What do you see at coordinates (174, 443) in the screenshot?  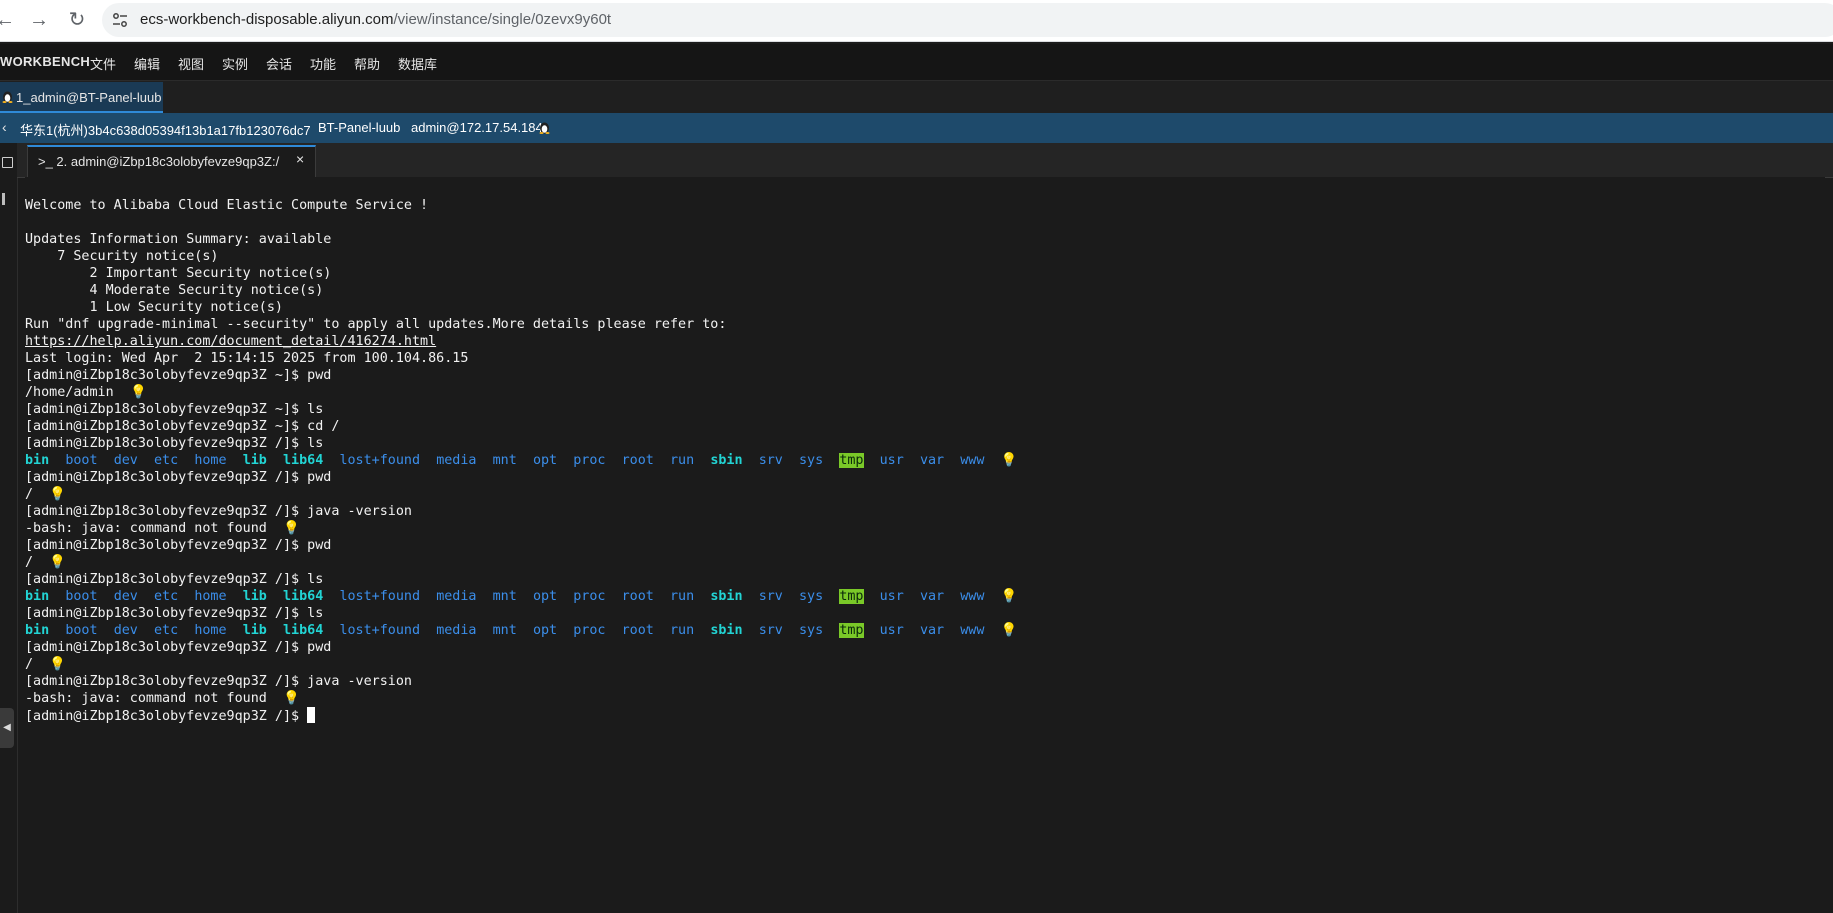 I see `terminal-line: [admin@iZbp18c3olobyfevze9qp3Z /]$ ls` at bounding box center [174, 443].